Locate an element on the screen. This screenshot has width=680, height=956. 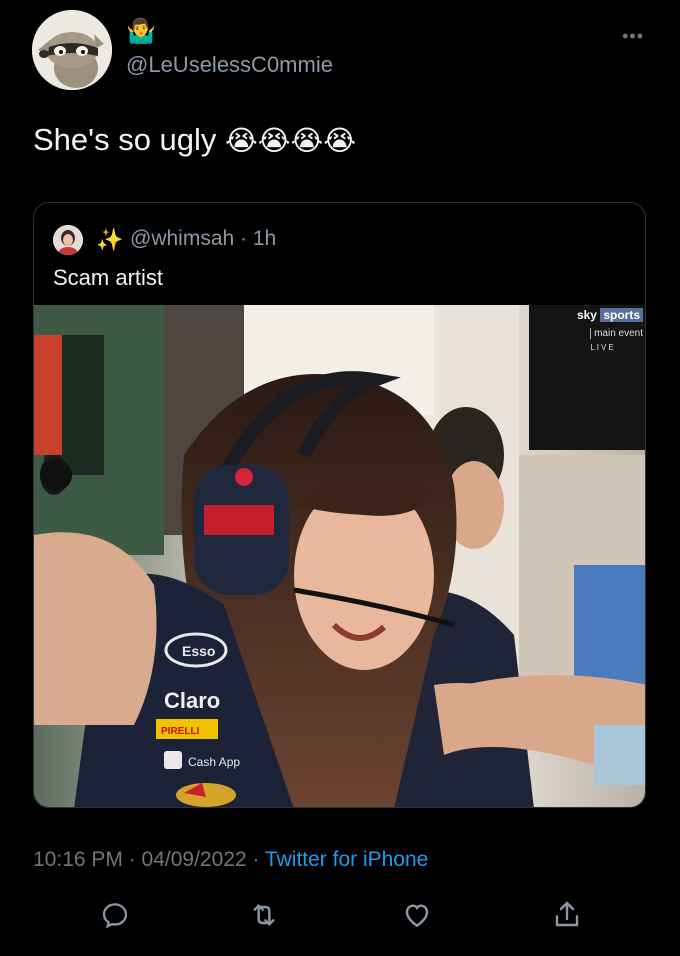
tweet-body: She's so ugly is located at coordinates (125, 139).